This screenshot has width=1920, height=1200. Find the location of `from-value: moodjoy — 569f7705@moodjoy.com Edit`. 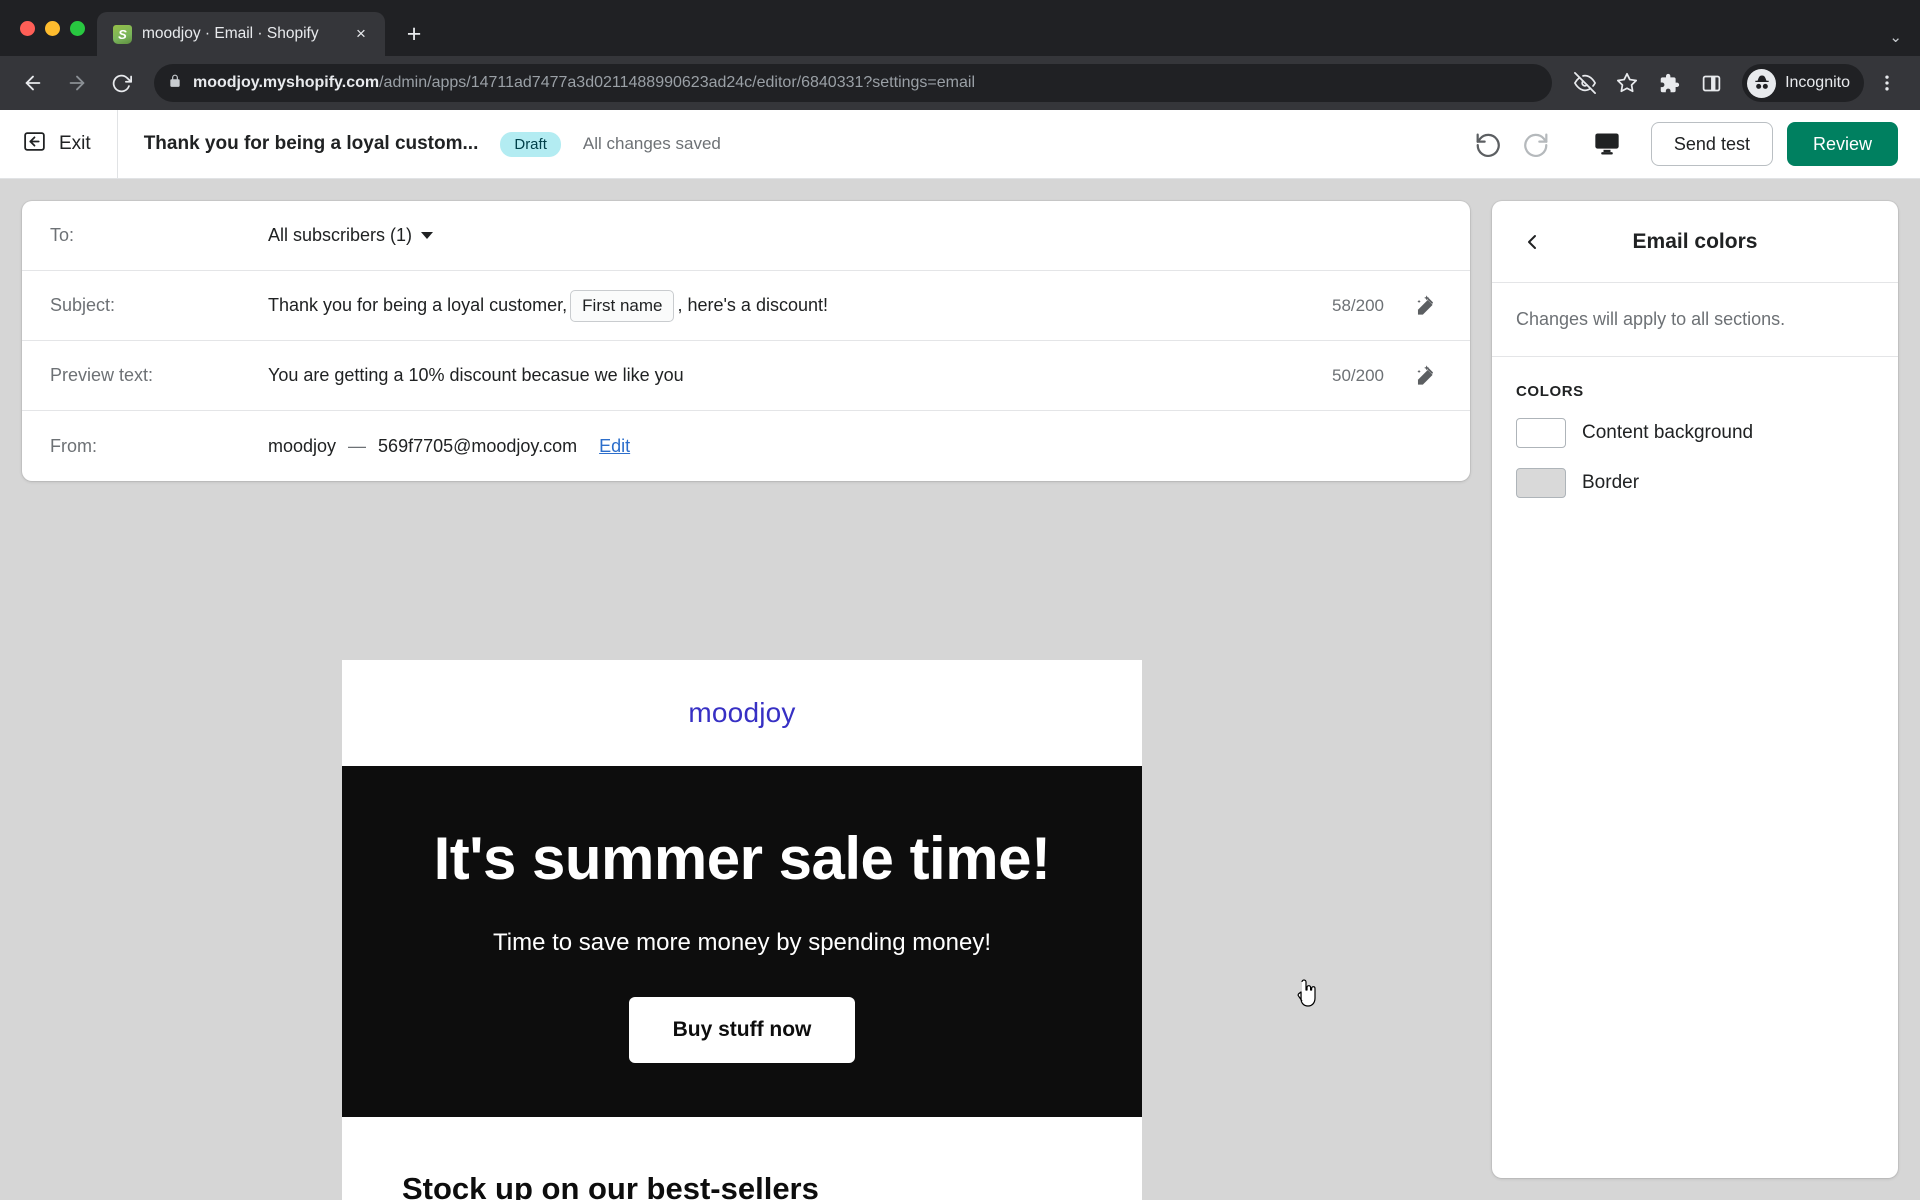

from-value: moodjoy — 569f7705@moodjoy.com Edit is located at coordinates (856, 446).